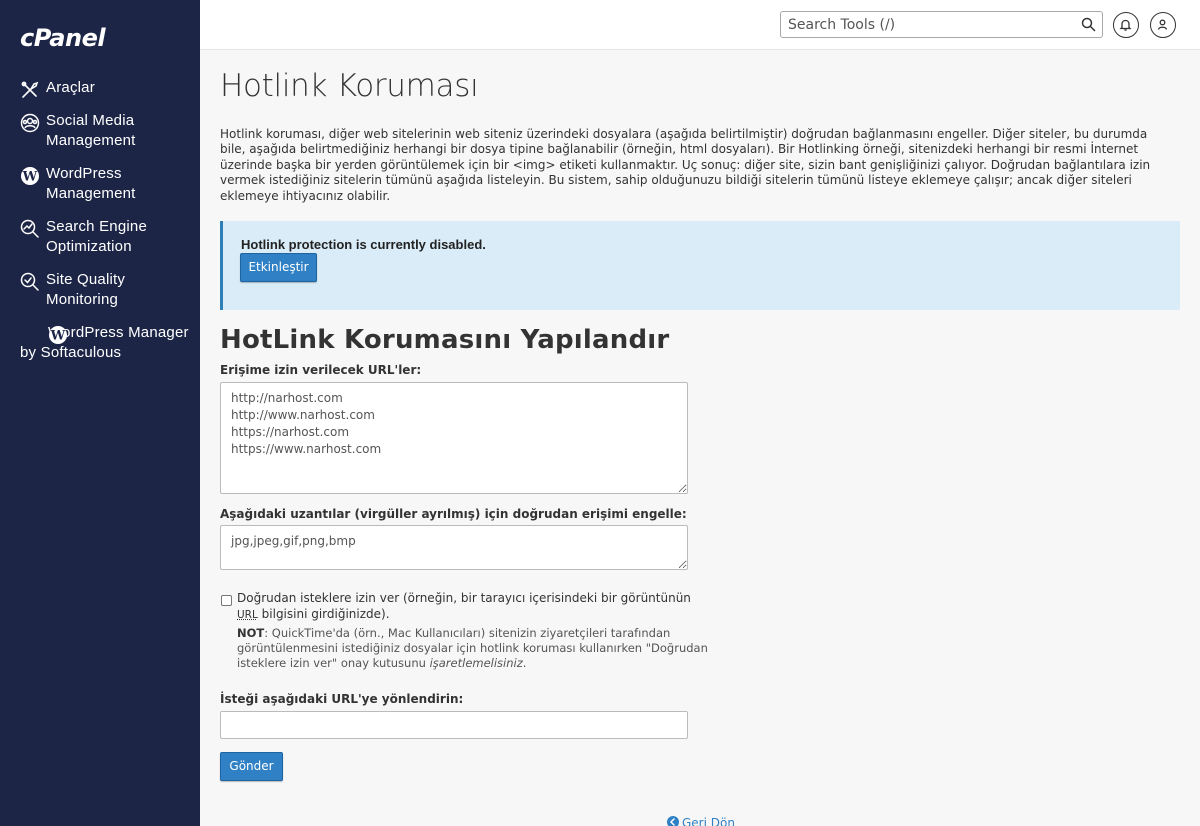 The width and height of the screenshot is (1200, 826). I want to click on note-end: ., so click(525, 663).